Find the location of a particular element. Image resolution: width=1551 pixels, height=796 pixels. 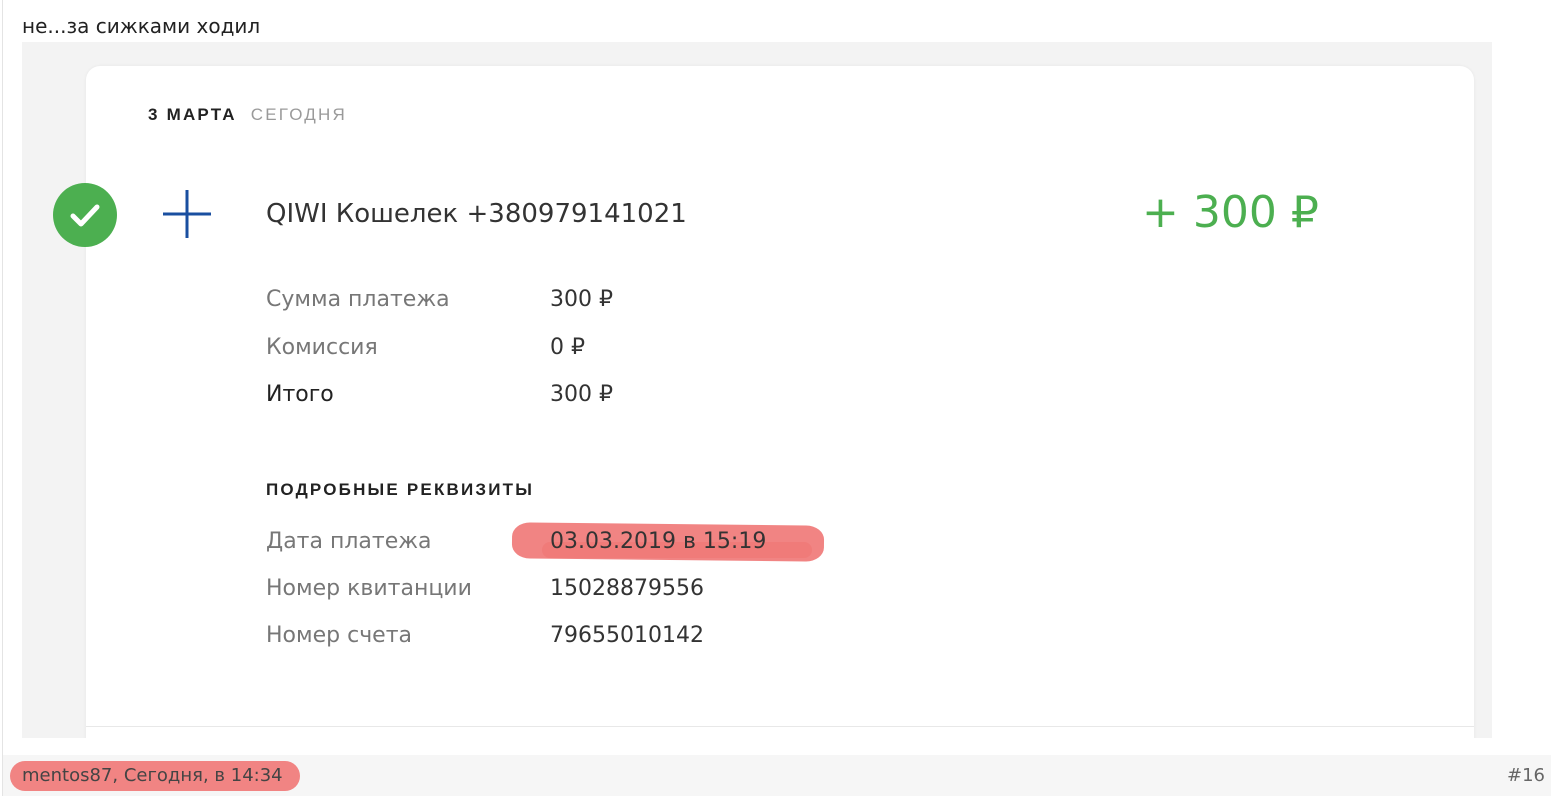

summary-value-amount: 300 ₽ is located at coordinates (581, 299).